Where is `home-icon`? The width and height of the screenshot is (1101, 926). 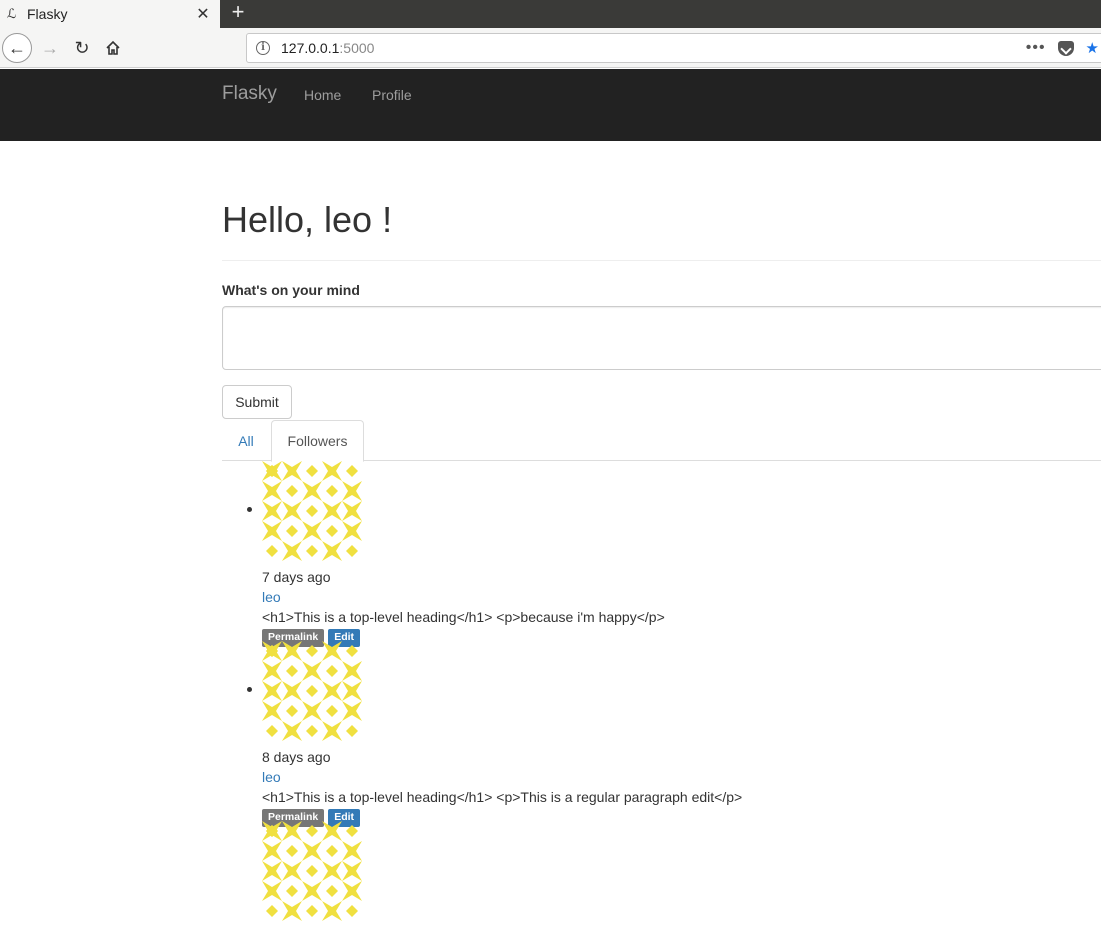
home-icon is located at coordinates (113, 48).